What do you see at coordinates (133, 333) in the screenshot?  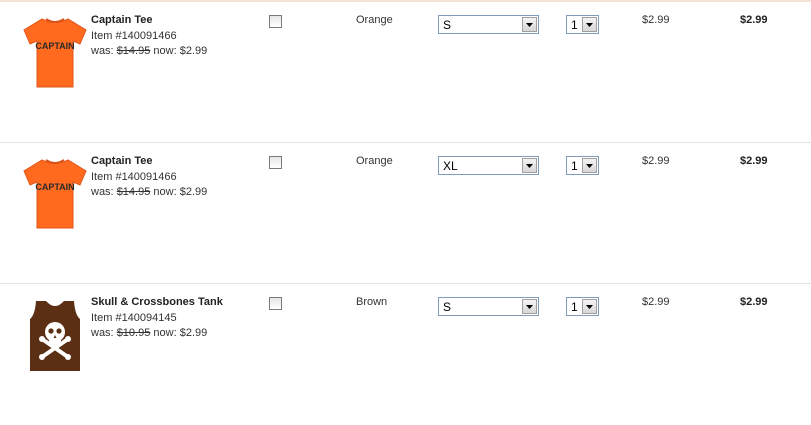 I see `was-price: $10.95` at bounding box center [133, 333].